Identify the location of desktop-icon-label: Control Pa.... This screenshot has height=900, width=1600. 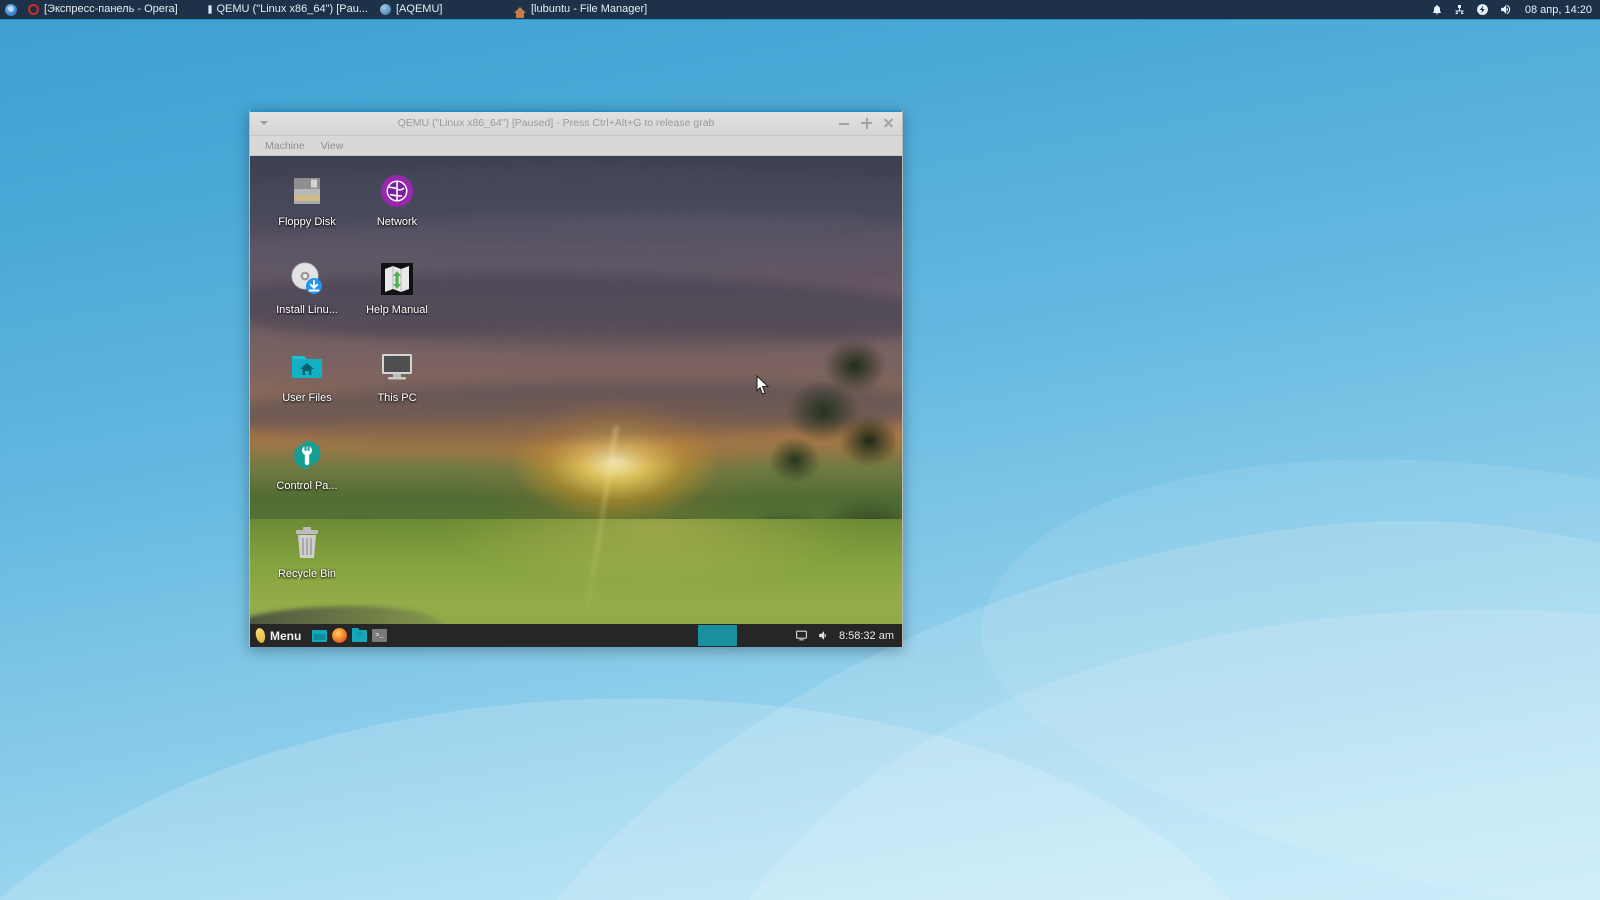
(307, 486).